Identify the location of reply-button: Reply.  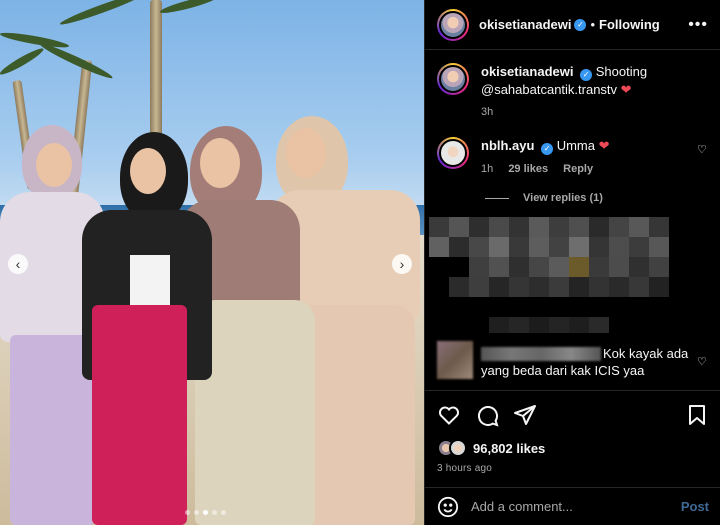
(578, 169).